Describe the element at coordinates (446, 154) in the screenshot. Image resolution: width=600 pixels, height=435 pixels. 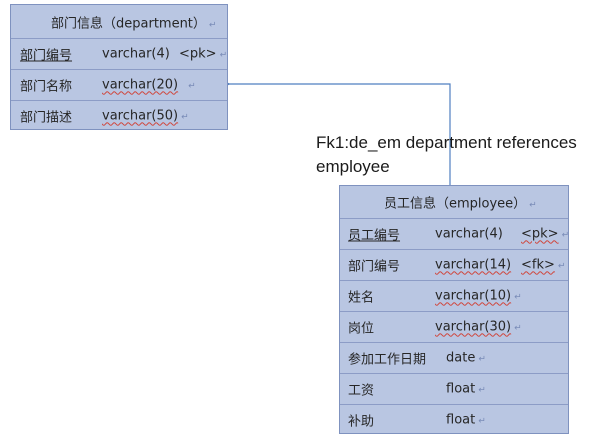
I see `relation-label: Fk1:de_em department references employee` at that location.